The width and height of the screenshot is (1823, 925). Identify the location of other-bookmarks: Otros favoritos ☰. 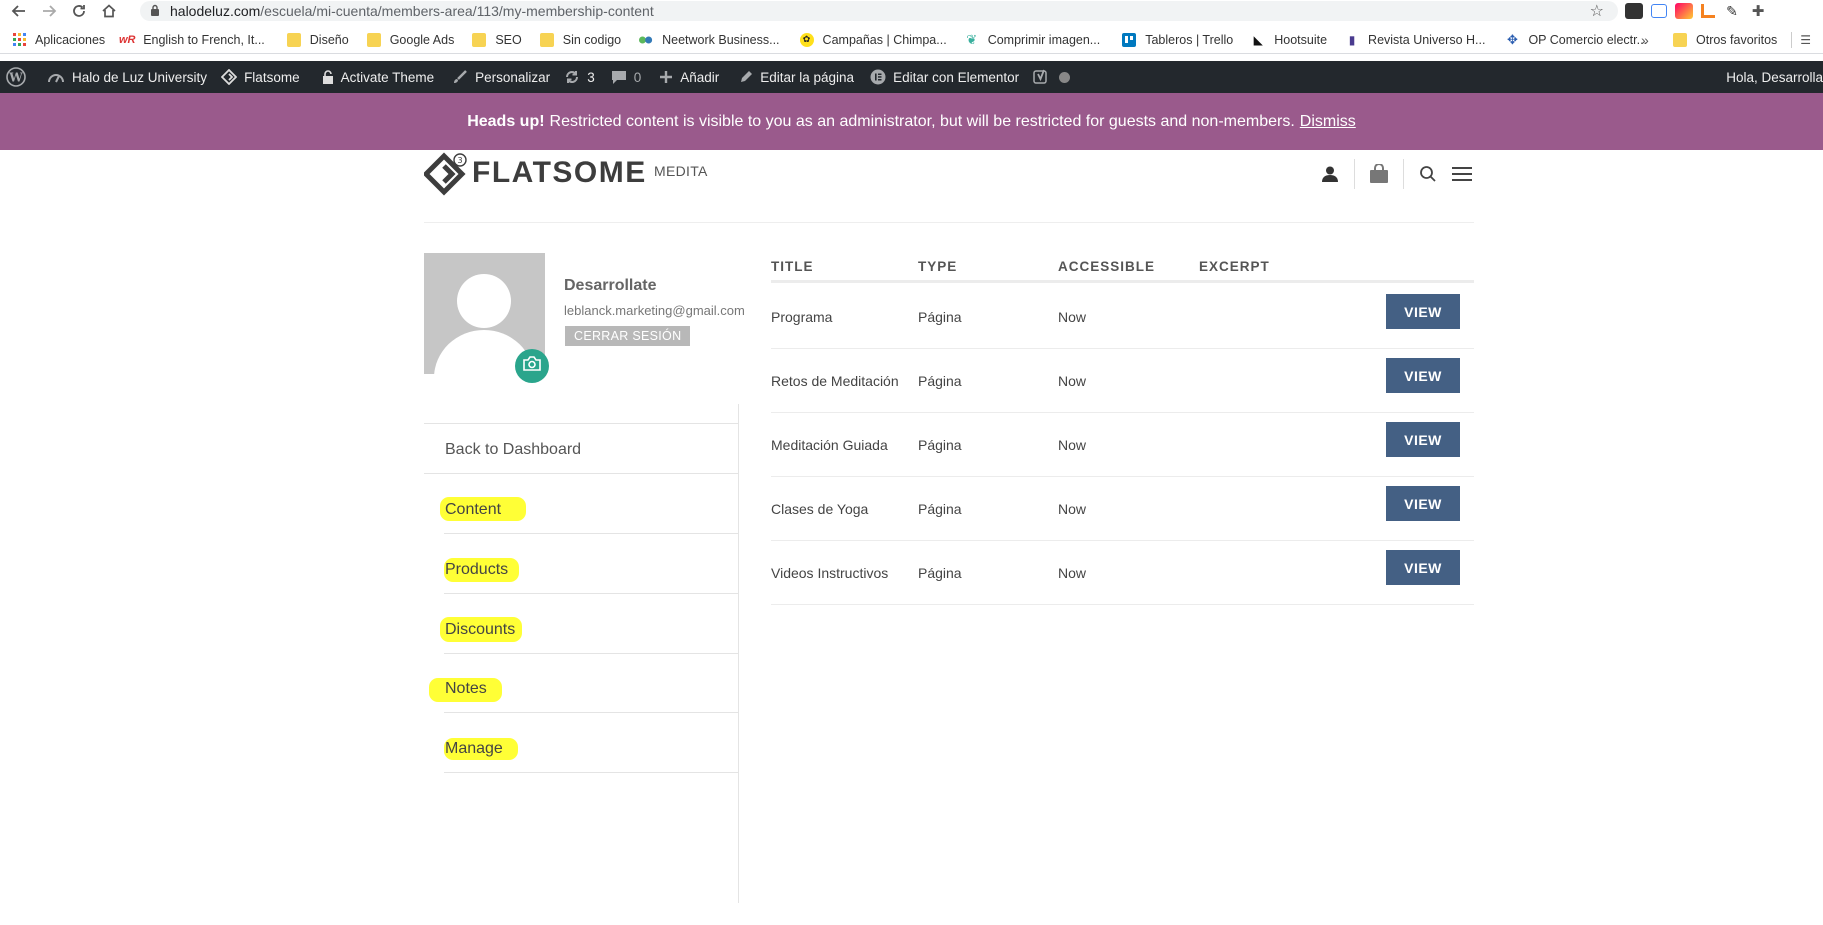
(1742, 40).